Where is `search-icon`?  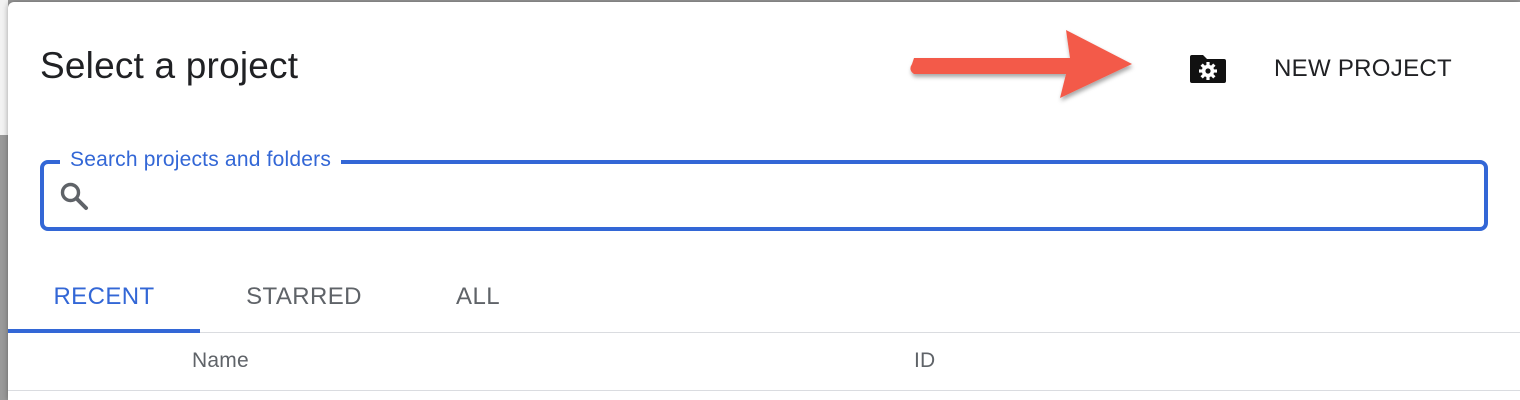 search-icon is located at coordinates (74, 196).